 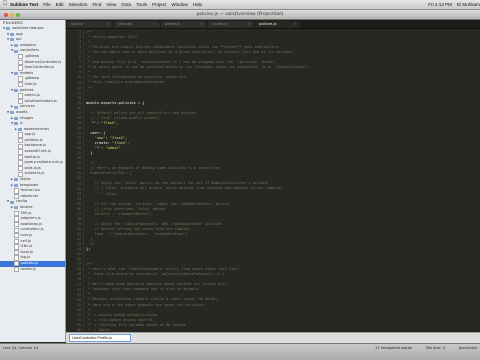 What do you see at coordinates (79, 143) in the screenshot?
I see `line-number: 23` at bounding box center [79, 143].